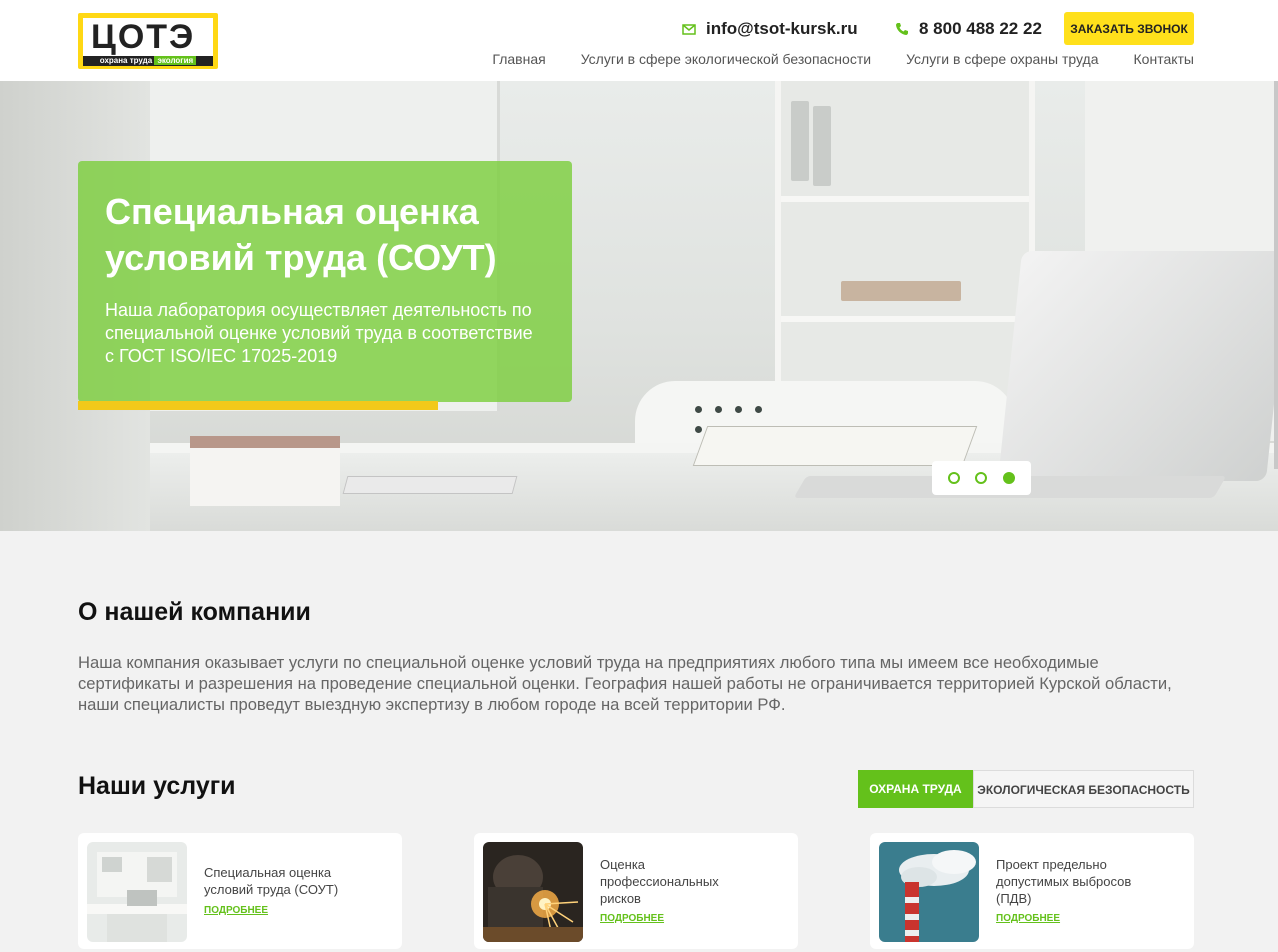 Image resolution: width=1278 pixels, height=952 pixels. I want to click on logo-inner: ЦОТЭ, so click(148, 37).